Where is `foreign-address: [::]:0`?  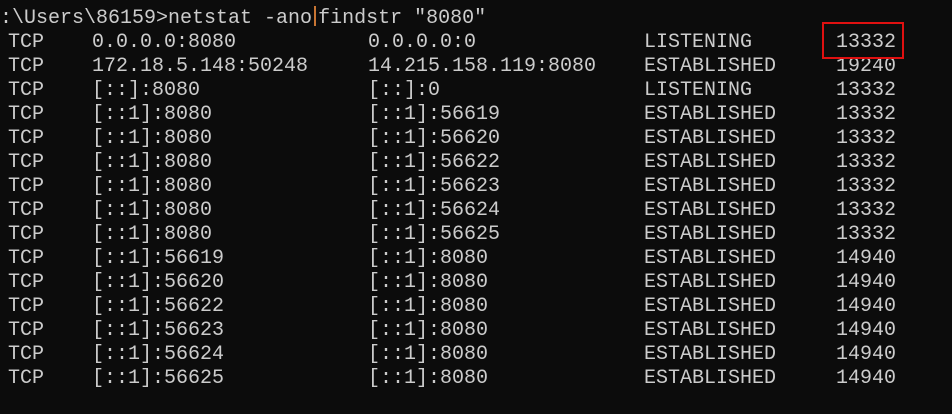
foreign-address: [::]:0 is located at coordinates (404, 90).